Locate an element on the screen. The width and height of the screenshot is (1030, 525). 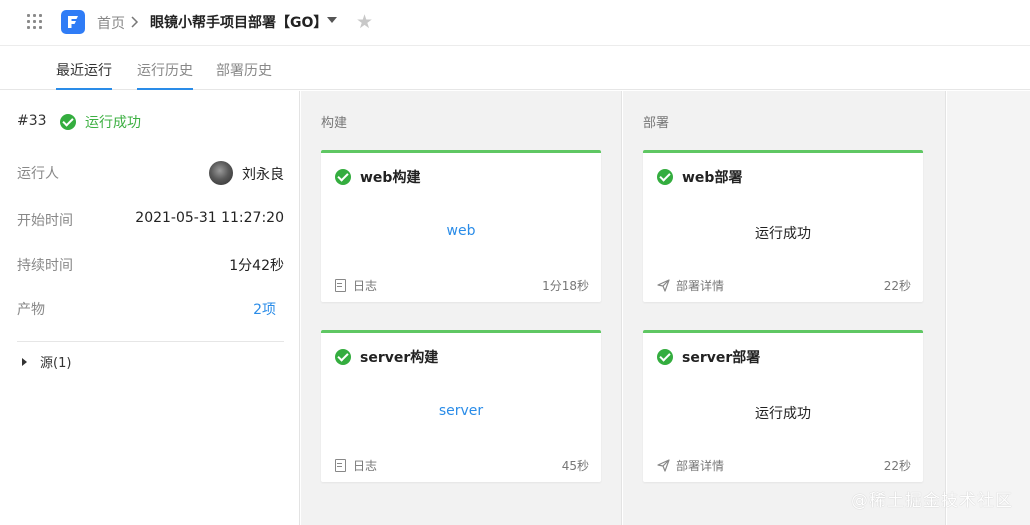
divider is located at coordinates (150, 341).